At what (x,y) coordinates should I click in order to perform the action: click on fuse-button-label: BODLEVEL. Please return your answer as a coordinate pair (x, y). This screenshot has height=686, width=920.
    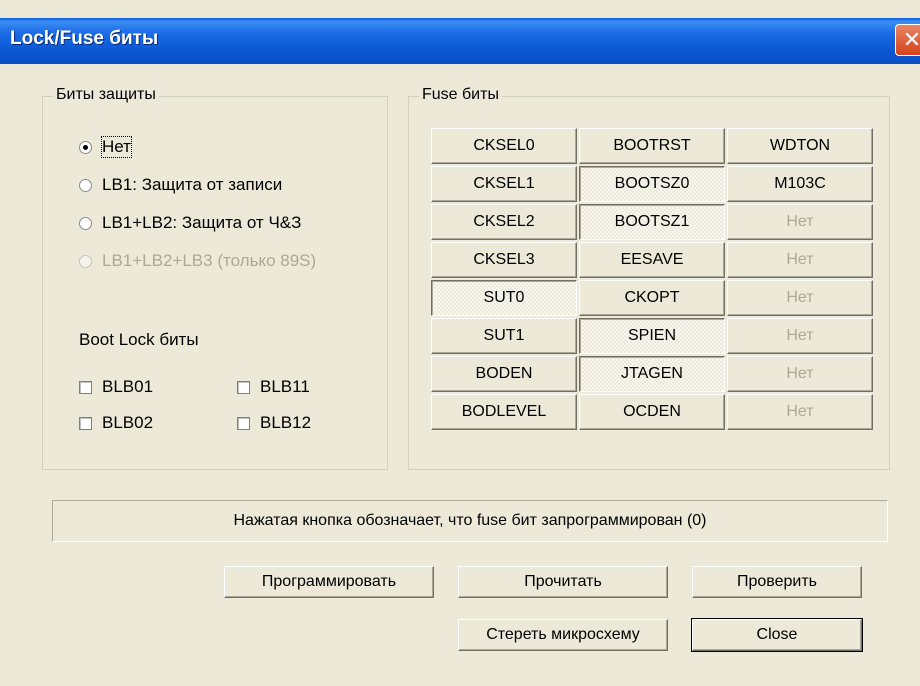
    Looking at the image, I should click on (504, 411).